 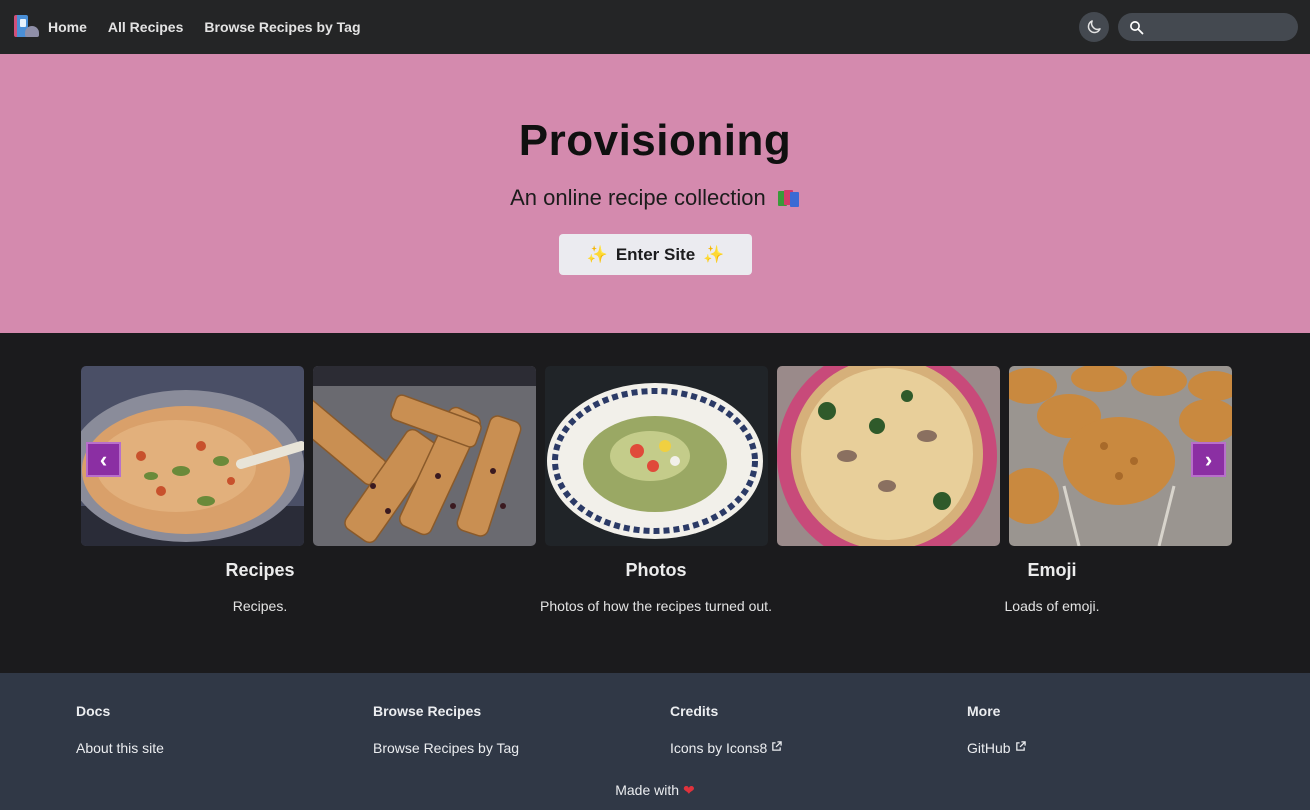 I want to click on books-emoji-icon, so click(x=788, y=198).